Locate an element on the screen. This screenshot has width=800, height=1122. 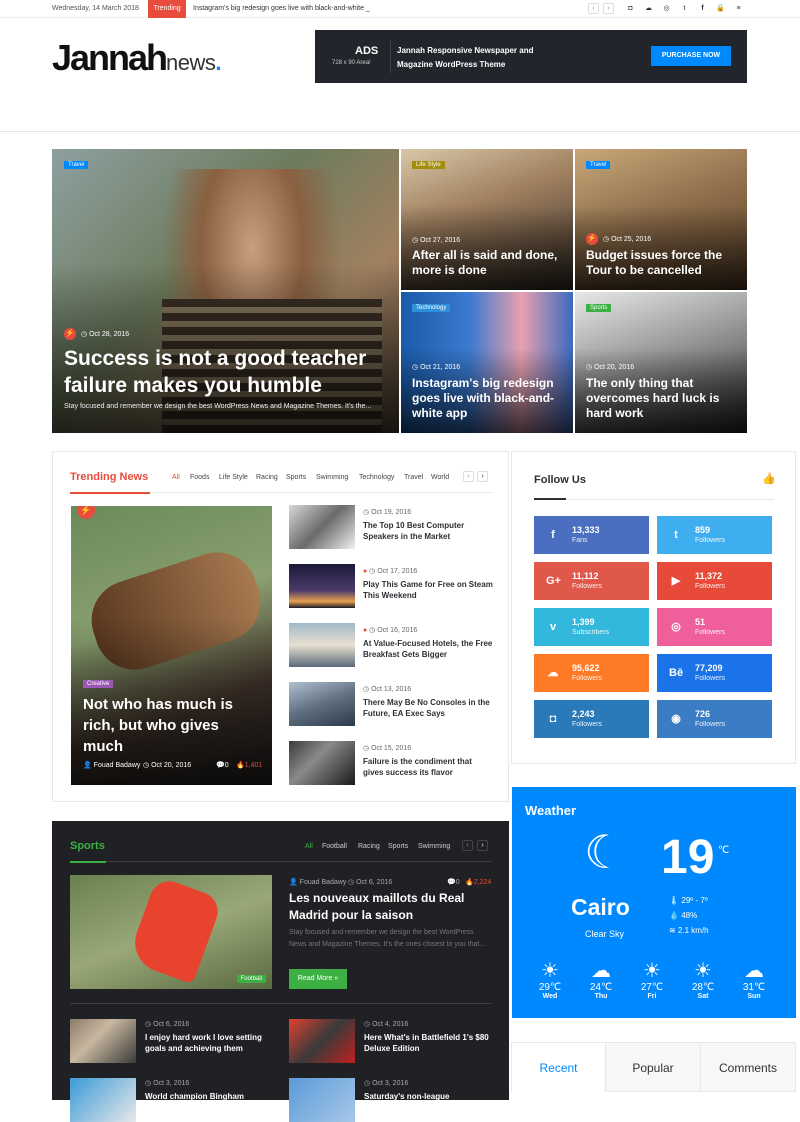
dribbble-icon: ◎ is located at coordinates (666, 8).